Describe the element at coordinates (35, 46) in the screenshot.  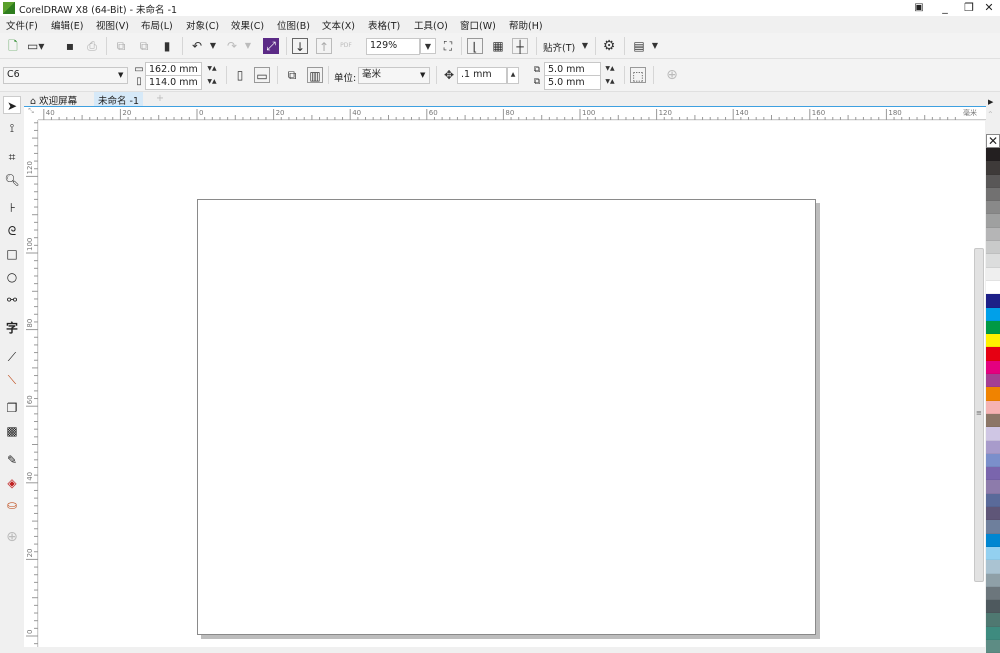
I see `open-folder-icon: ▭▾` at that location.